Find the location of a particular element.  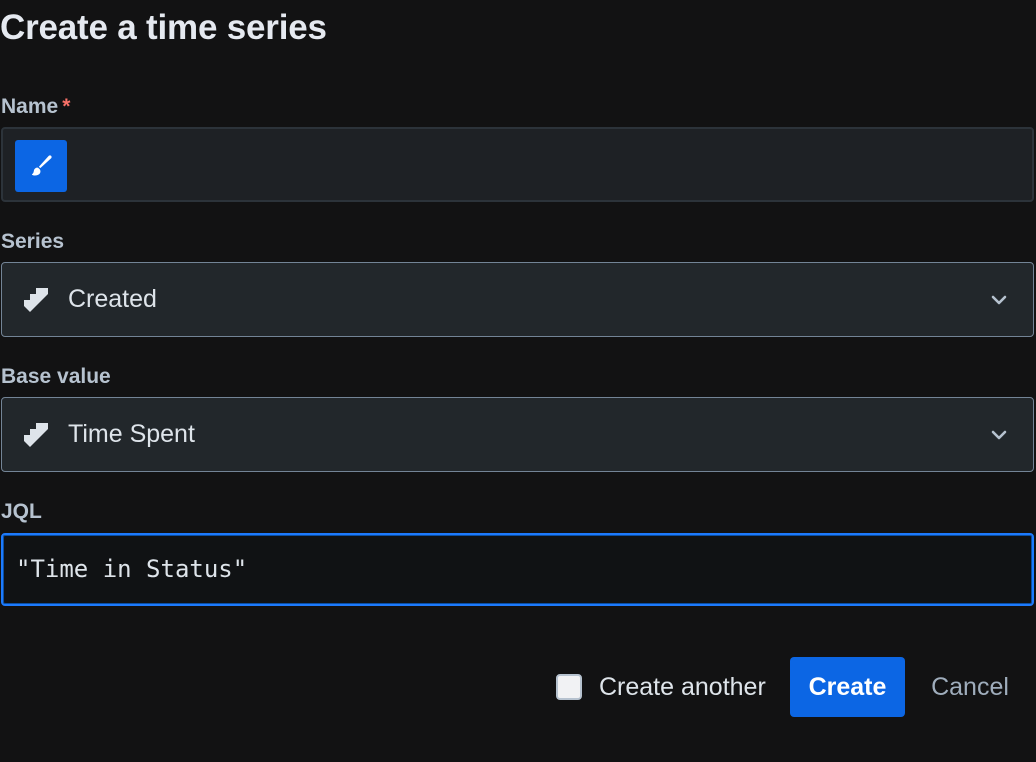

create-another-label: Create another is located at coordinates (682, 687).